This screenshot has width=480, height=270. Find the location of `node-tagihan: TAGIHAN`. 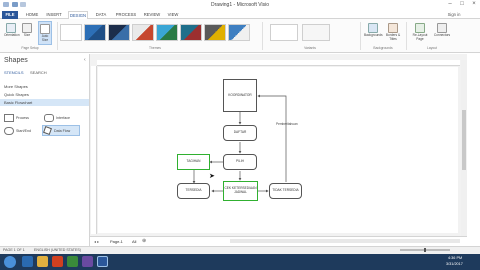

node-tagihan: TAGIHAN is located at coordinates (193, 162).